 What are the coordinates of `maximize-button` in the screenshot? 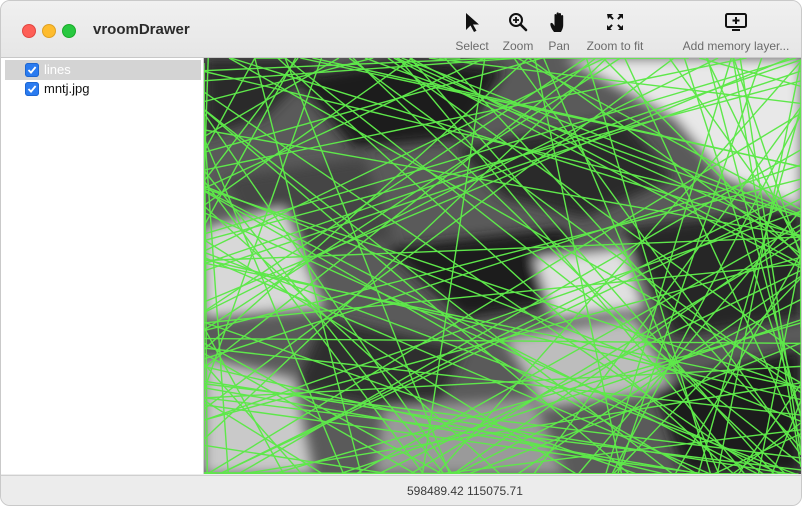 It's located at (69, 31).